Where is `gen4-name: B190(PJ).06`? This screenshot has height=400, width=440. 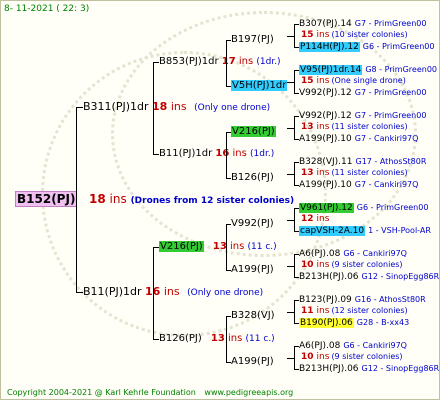 gen4-name: B190(PJ).06 is located at coordinates (326, 323).